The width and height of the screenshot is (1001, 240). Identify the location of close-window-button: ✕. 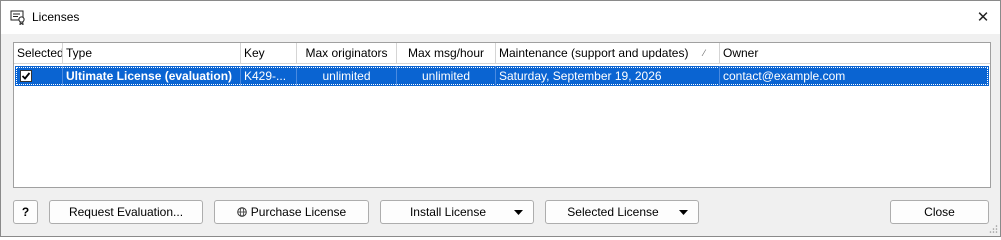
(983, 17).